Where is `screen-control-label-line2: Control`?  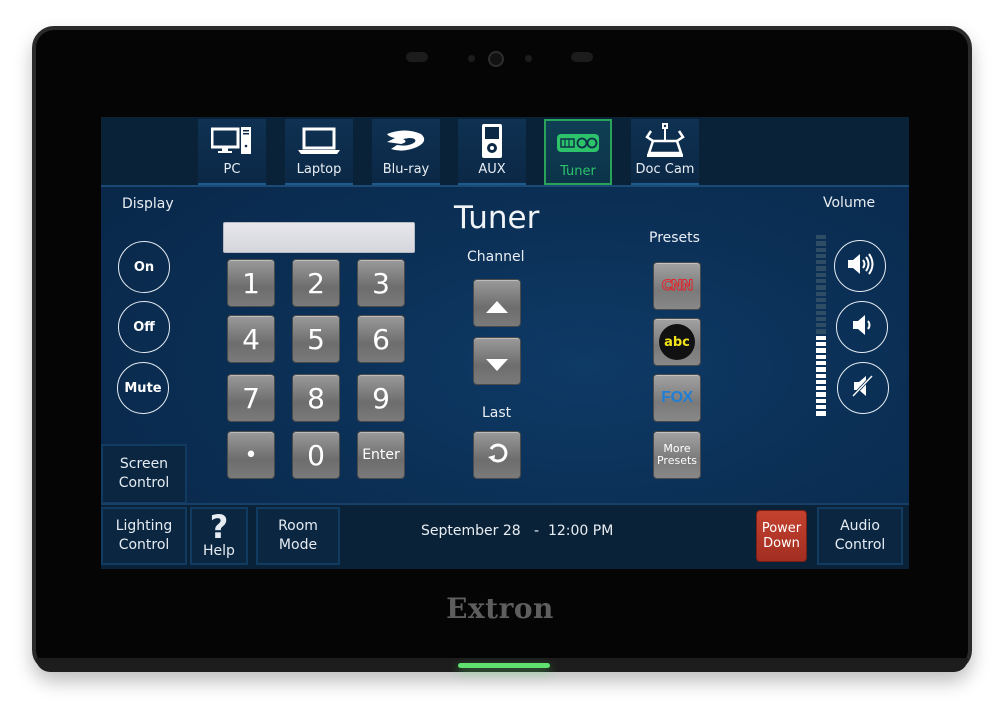 screen-control-label-line2: Control is located at coordinates (144, 483).